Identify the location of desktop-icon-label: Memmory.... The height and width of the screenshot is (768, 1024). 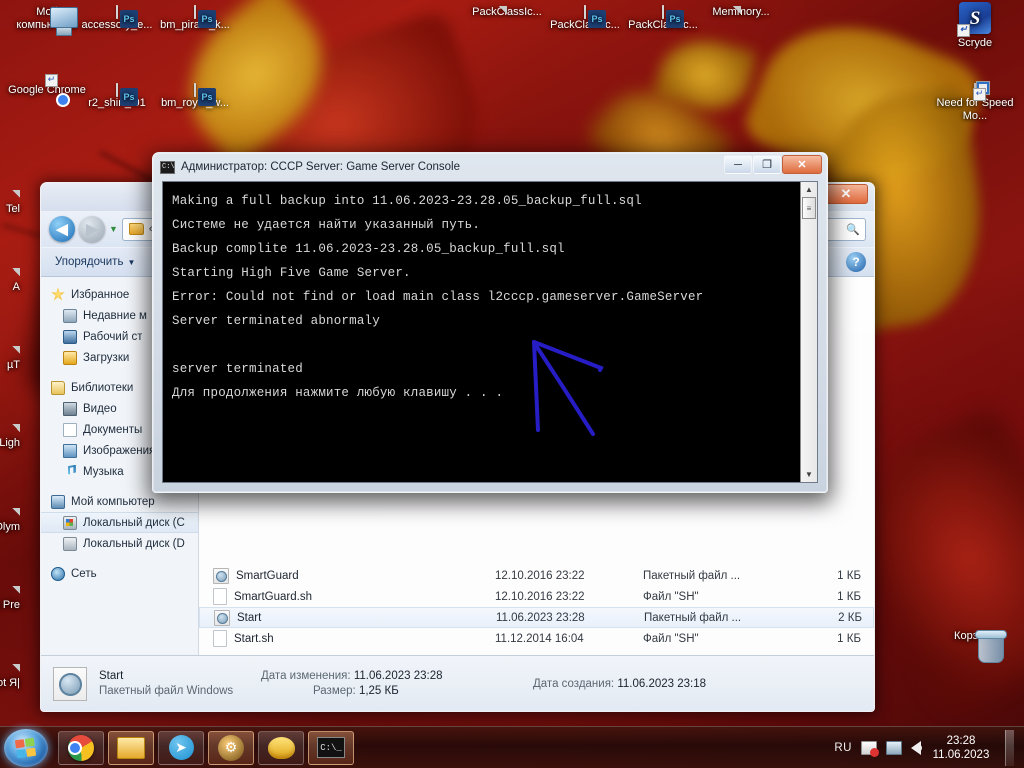
(741, 12).